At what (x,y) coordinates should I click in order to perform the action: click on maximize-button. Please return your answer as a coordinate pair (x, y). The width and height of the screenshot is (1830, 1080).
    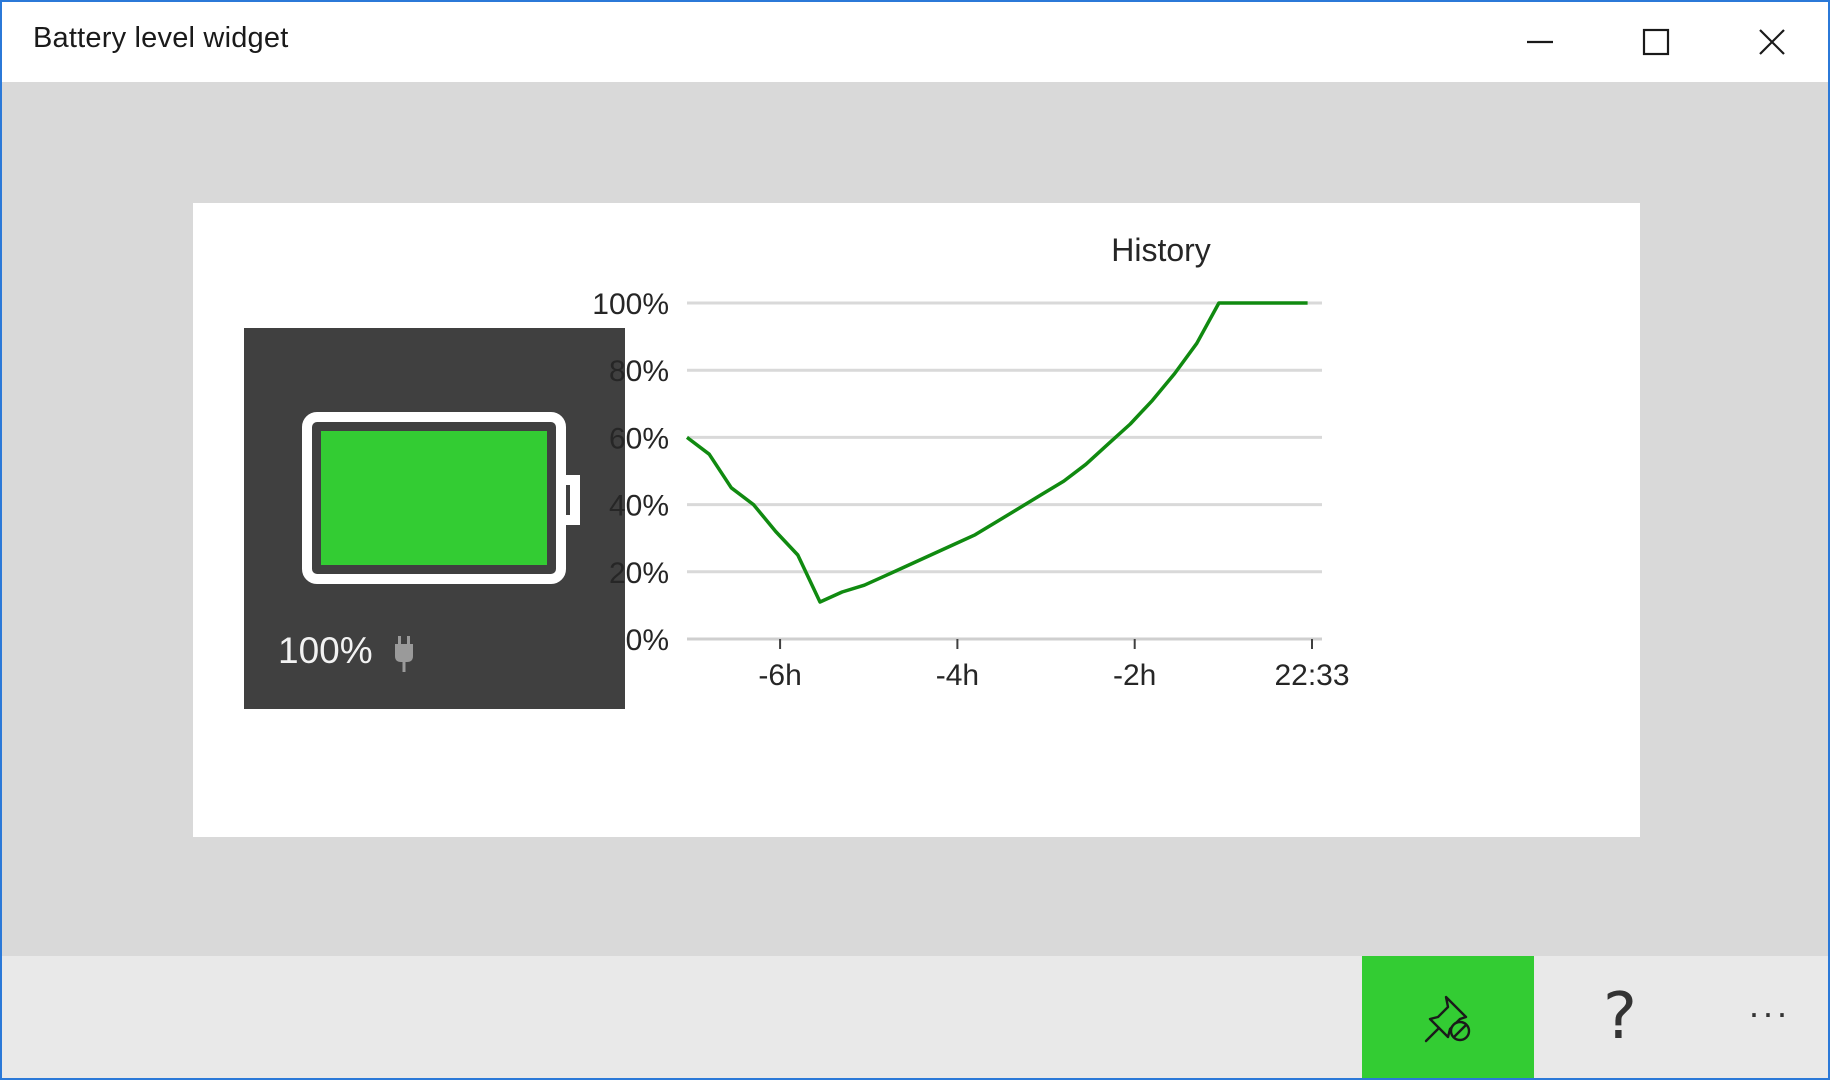
    Looking at the image, I should click on (1656, 42).